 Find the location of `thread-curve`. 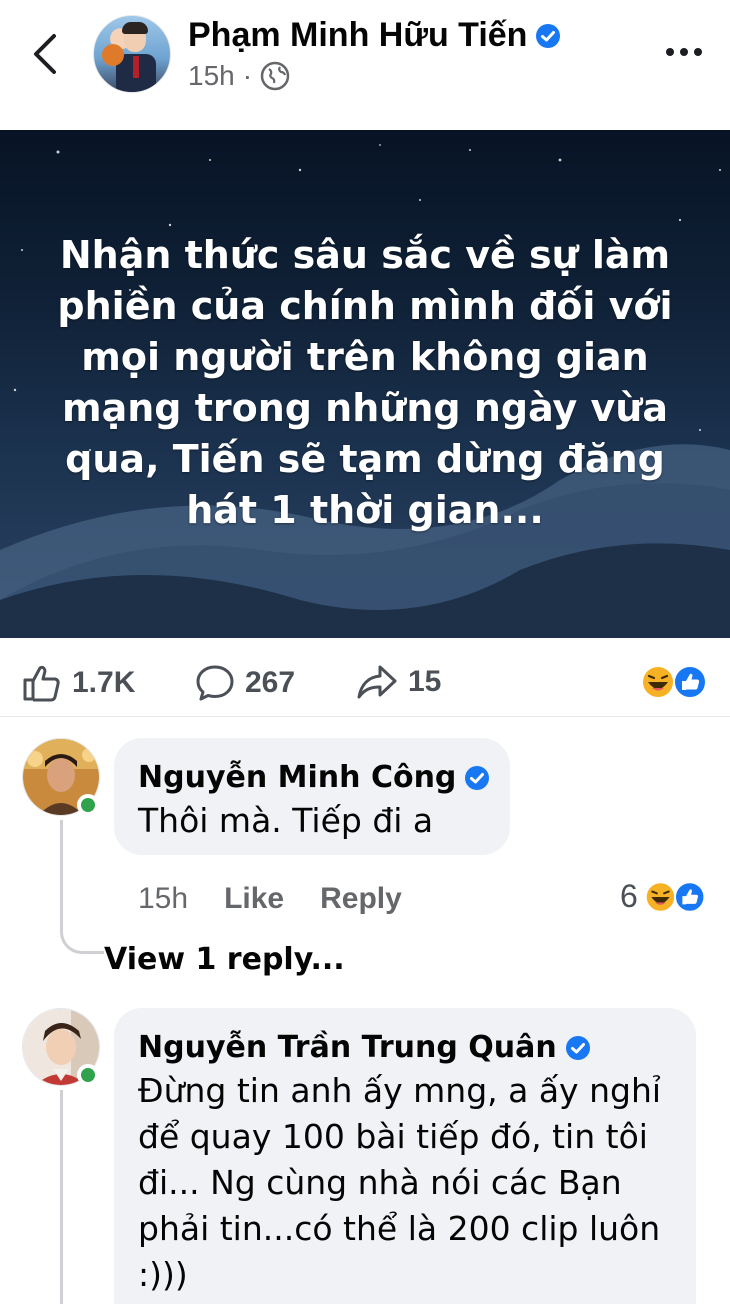

thread-curve is located at coordinates (82, 936).